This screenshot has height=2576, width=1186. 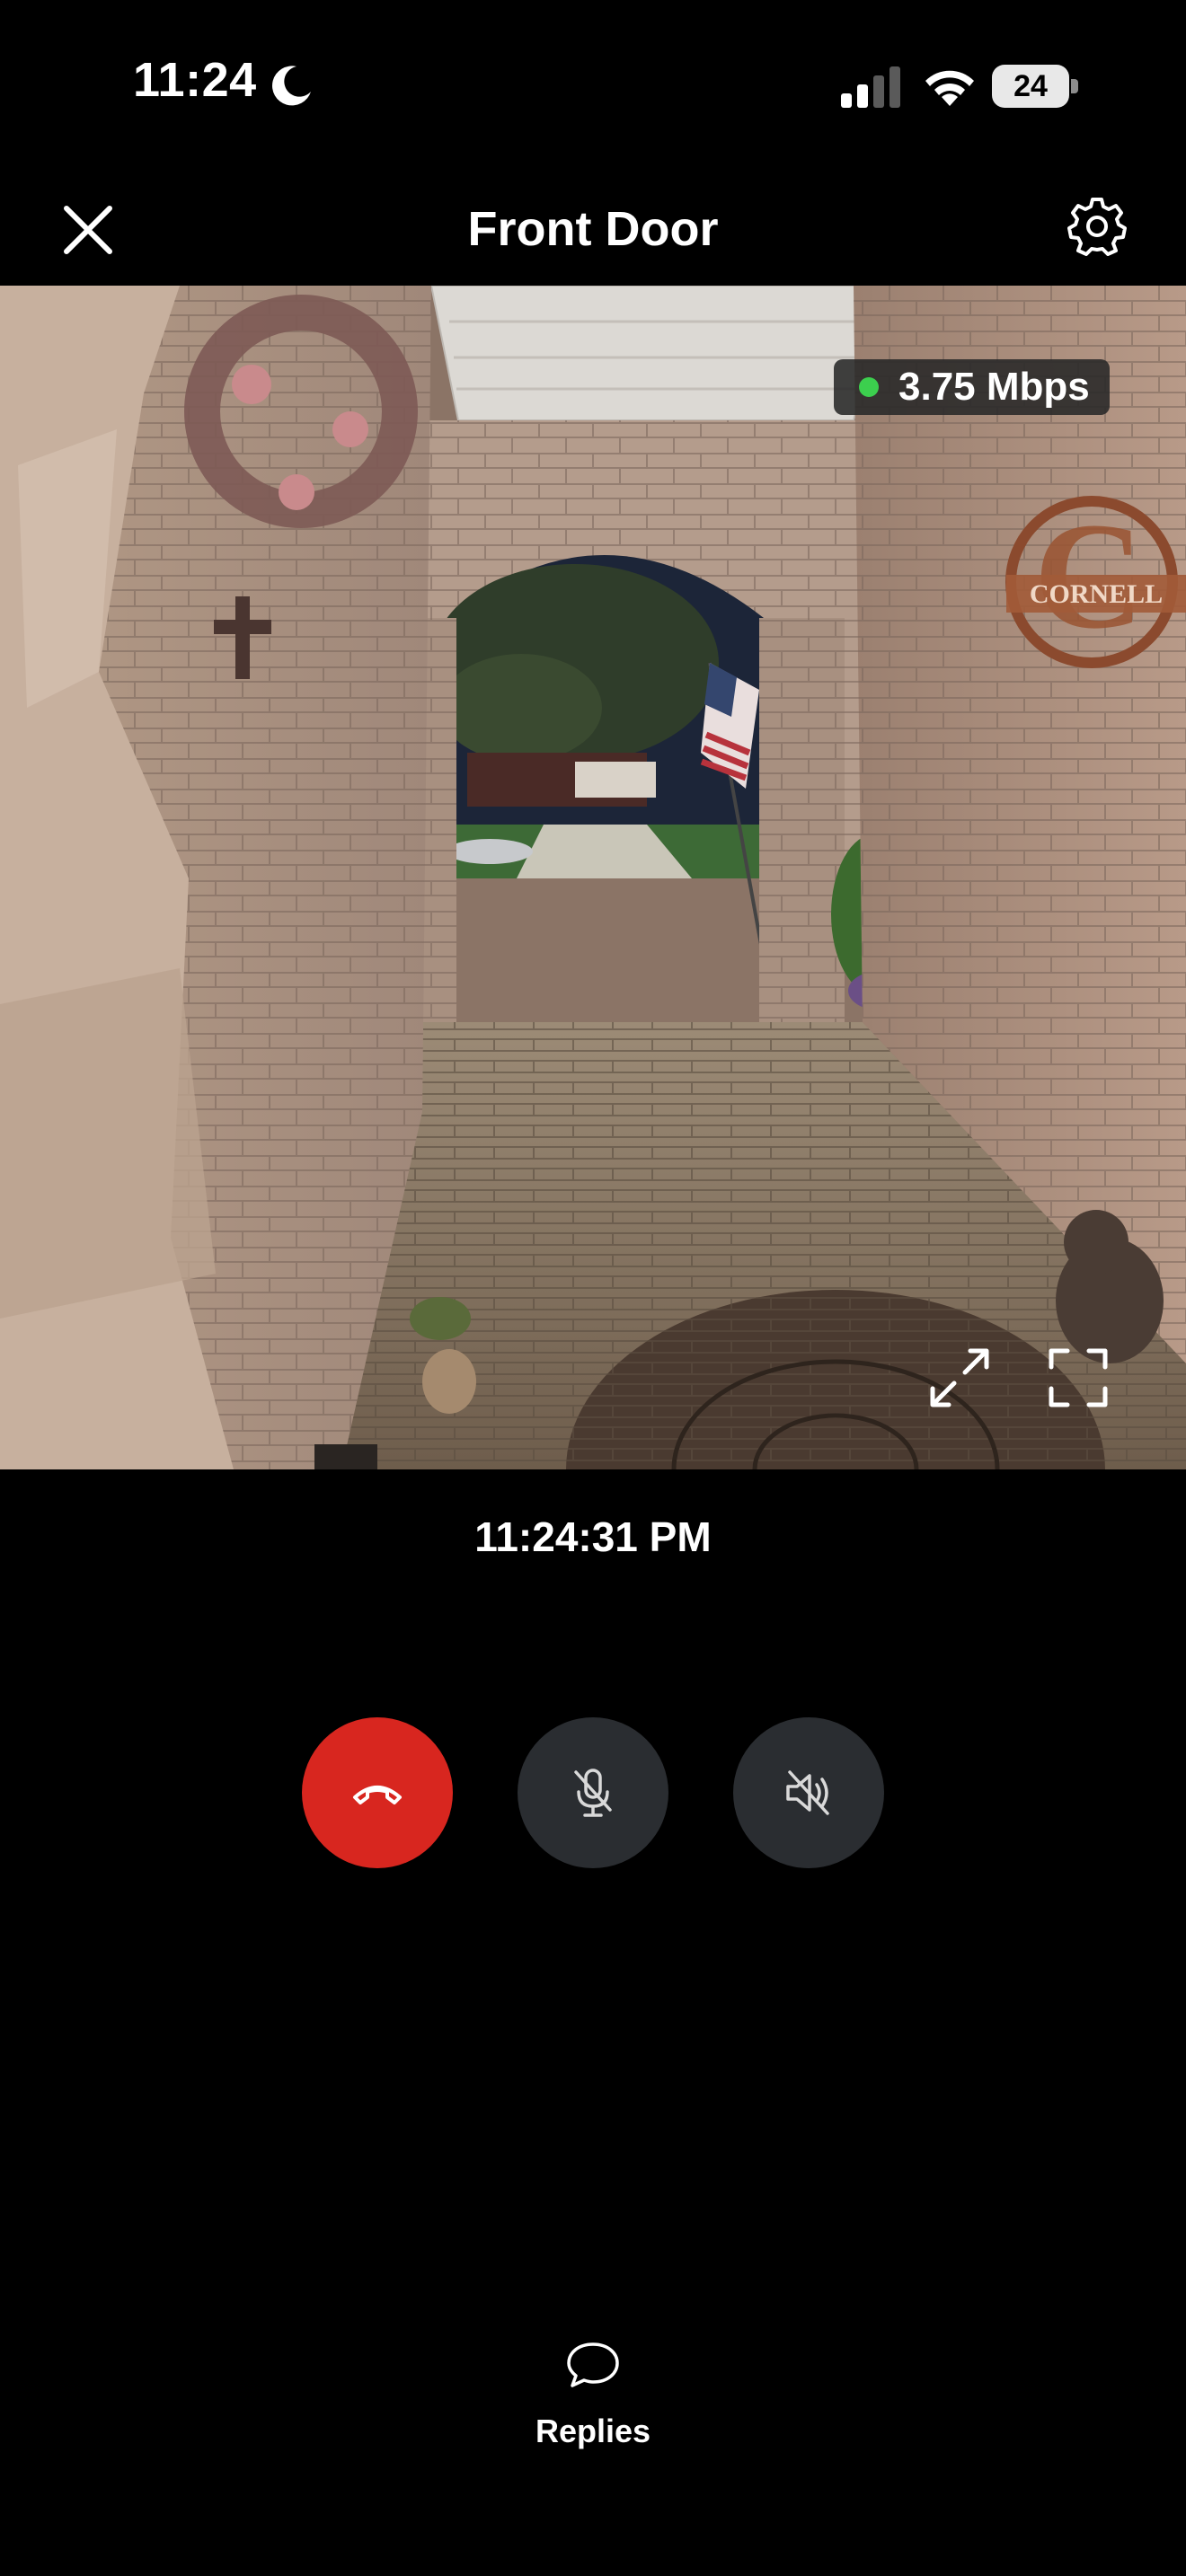 What do you see at coordinates (593, 1536) in the screenshot?
I see `video-timestamp: 11:24:31 PM` at bounding box center [593, 1536].